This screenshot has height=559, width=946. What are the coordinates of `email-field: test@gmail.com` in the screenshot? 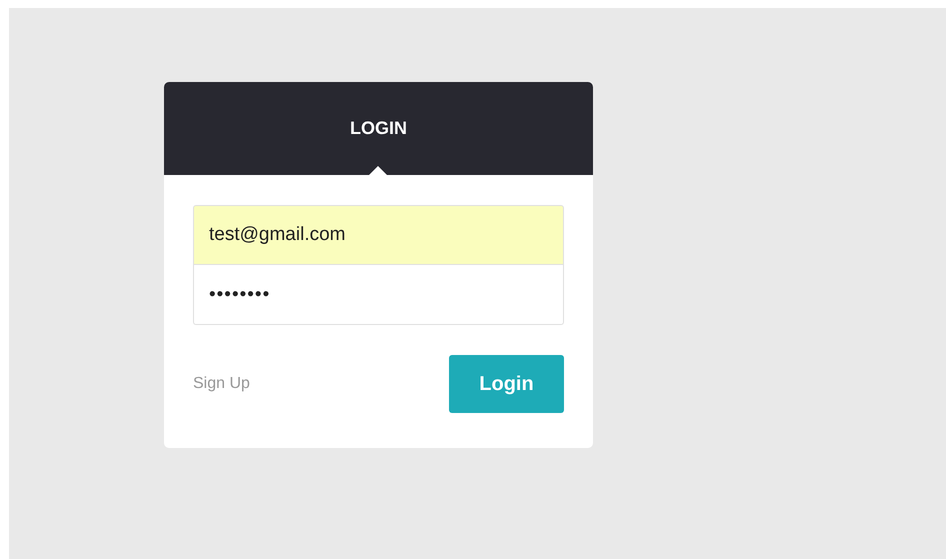 It's located at (378, 235).